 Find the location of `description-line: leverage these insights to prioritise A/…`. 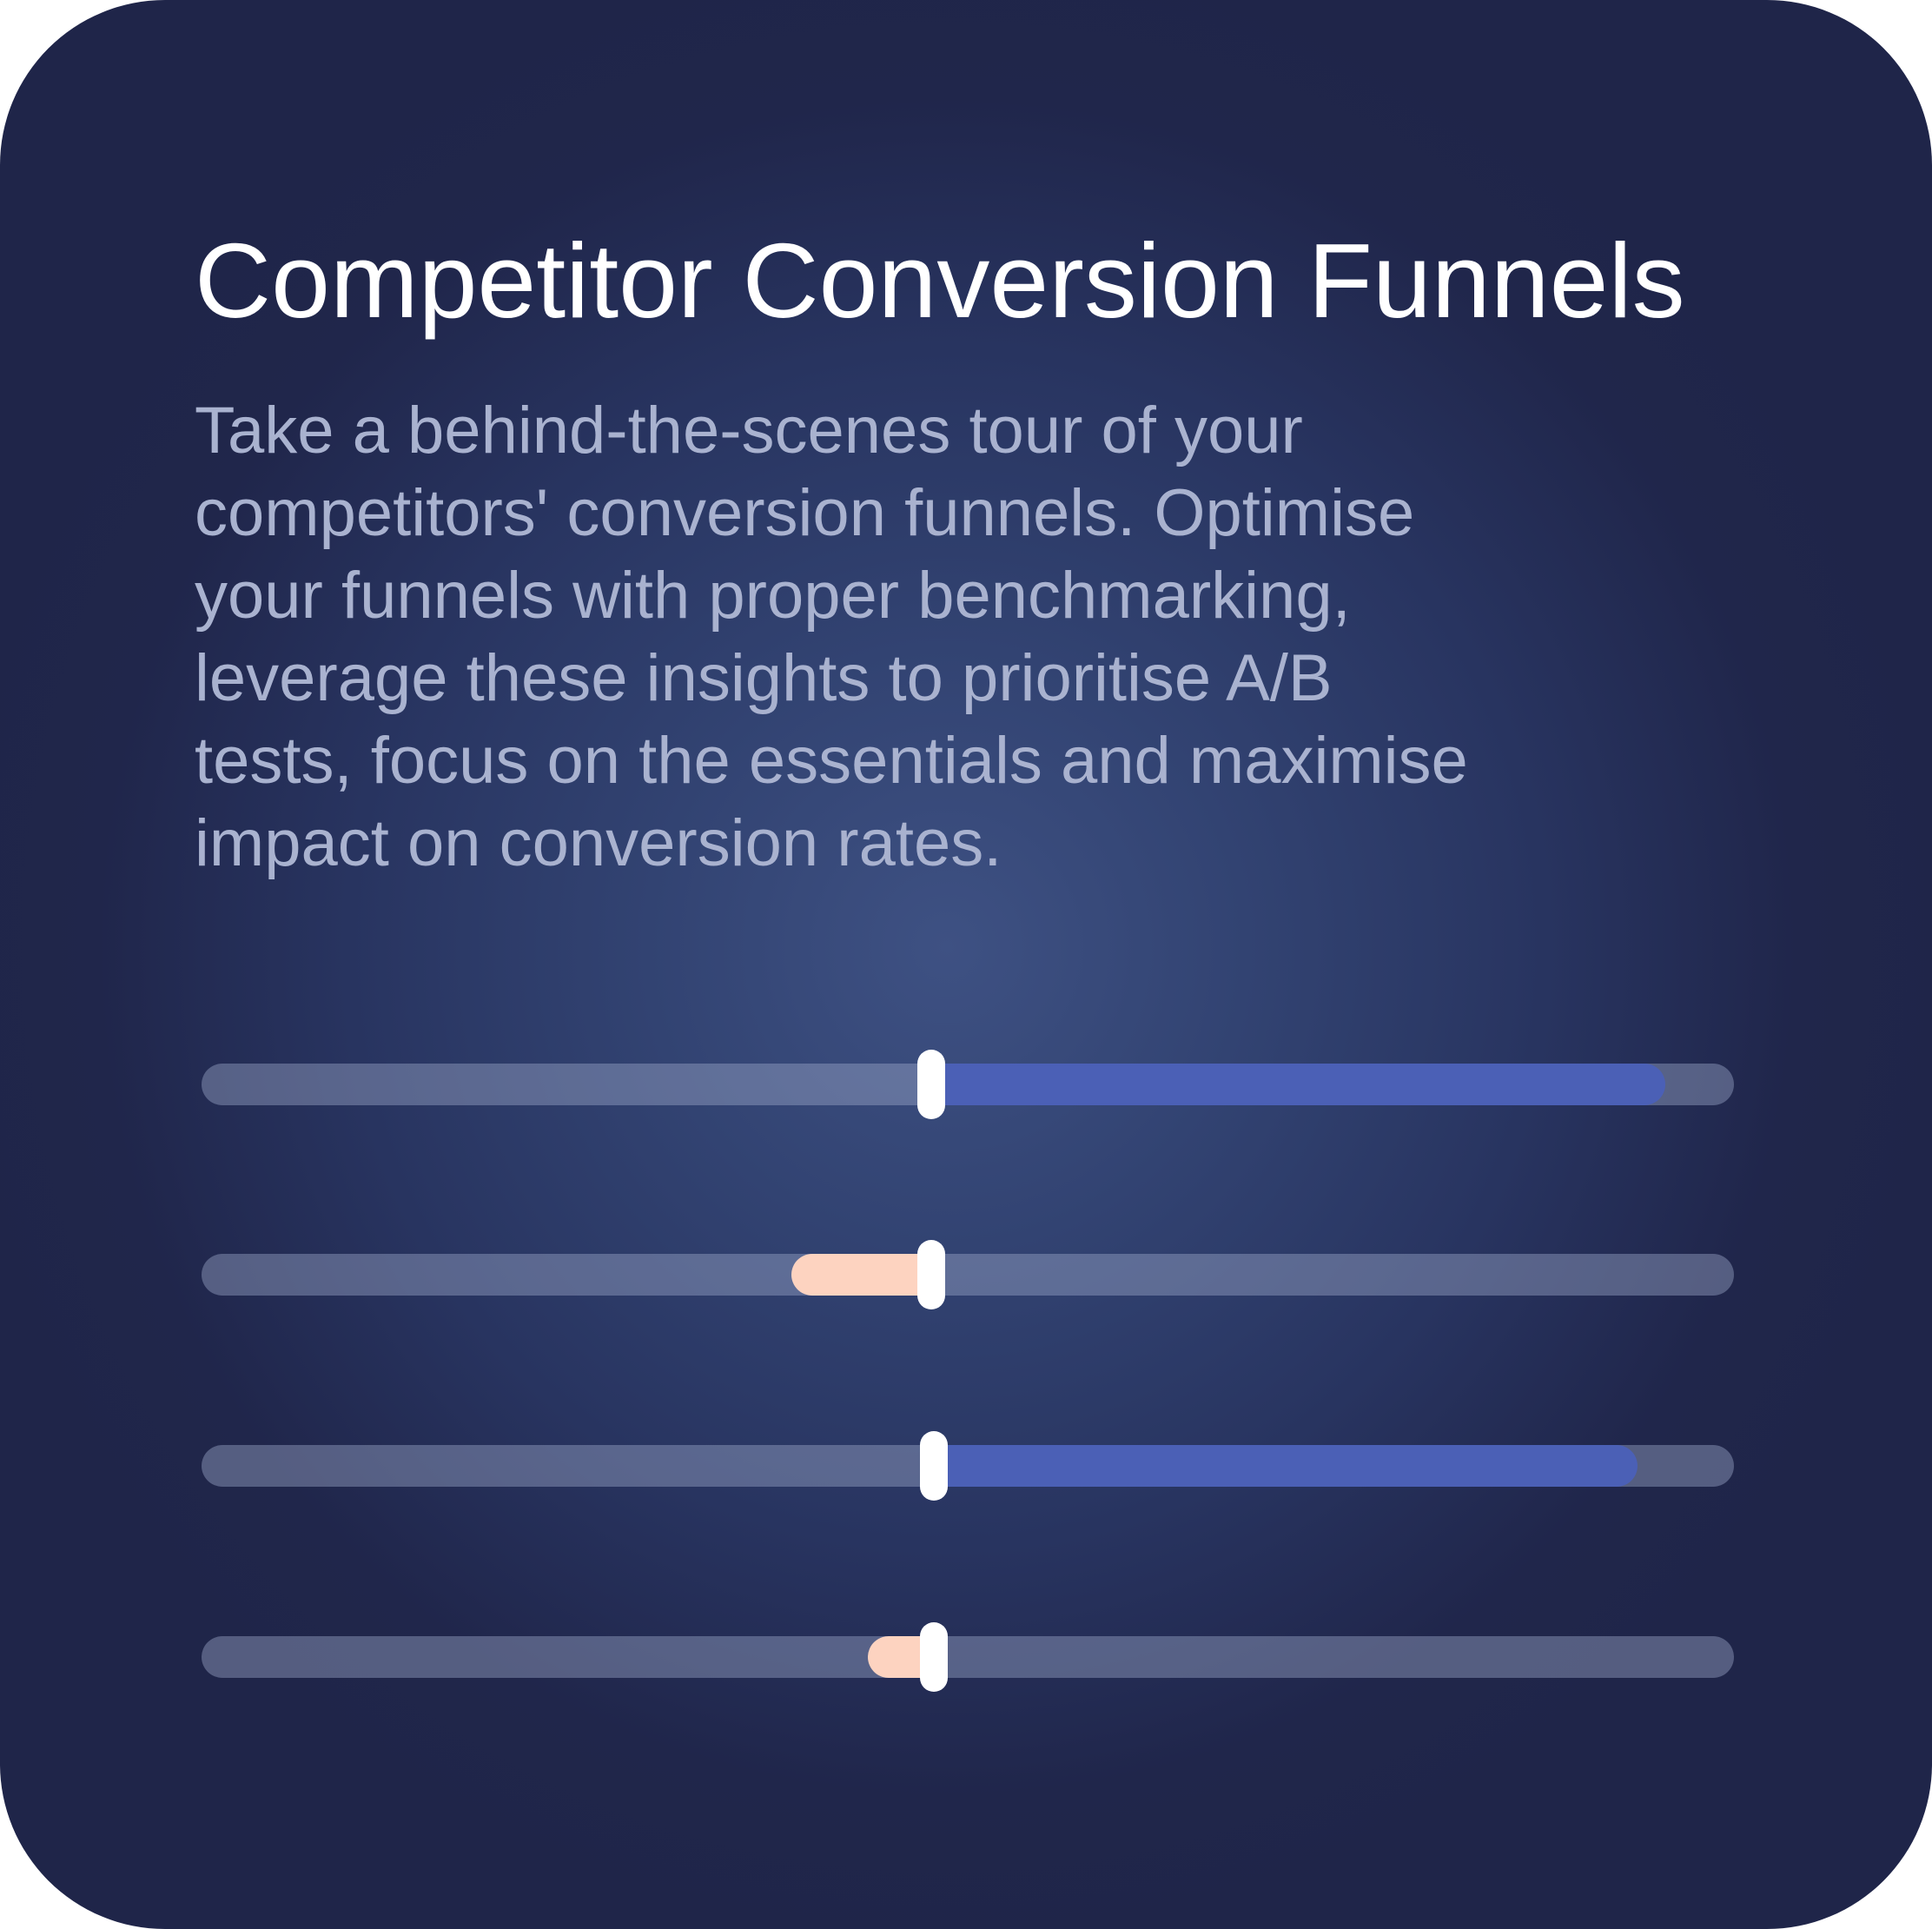

description-line: leverage these insights to prioritise A/… is located at coordinates (764, 678).